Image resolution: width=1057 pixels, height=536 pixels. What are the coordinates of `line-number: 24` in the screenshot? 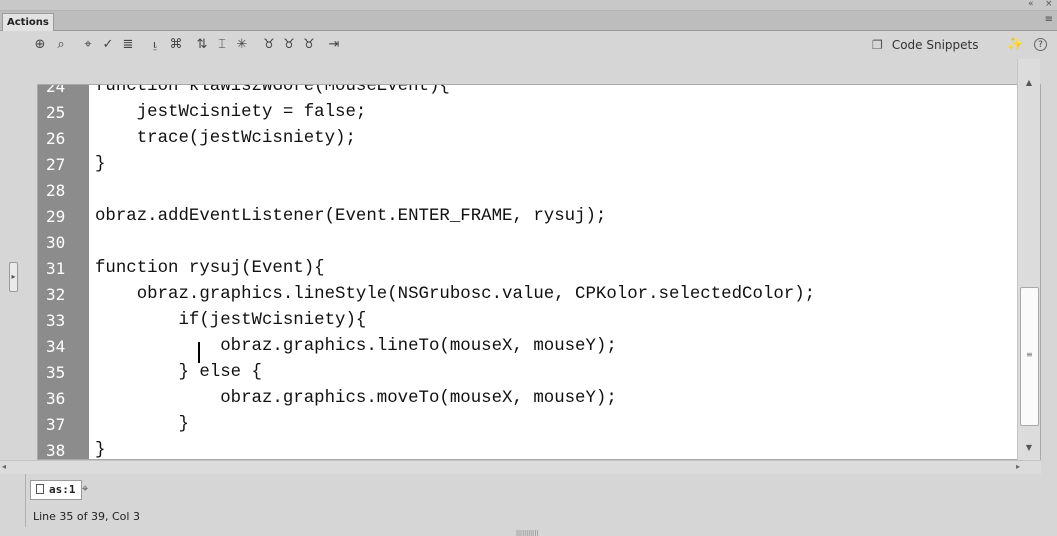 It's located at (56, 90).